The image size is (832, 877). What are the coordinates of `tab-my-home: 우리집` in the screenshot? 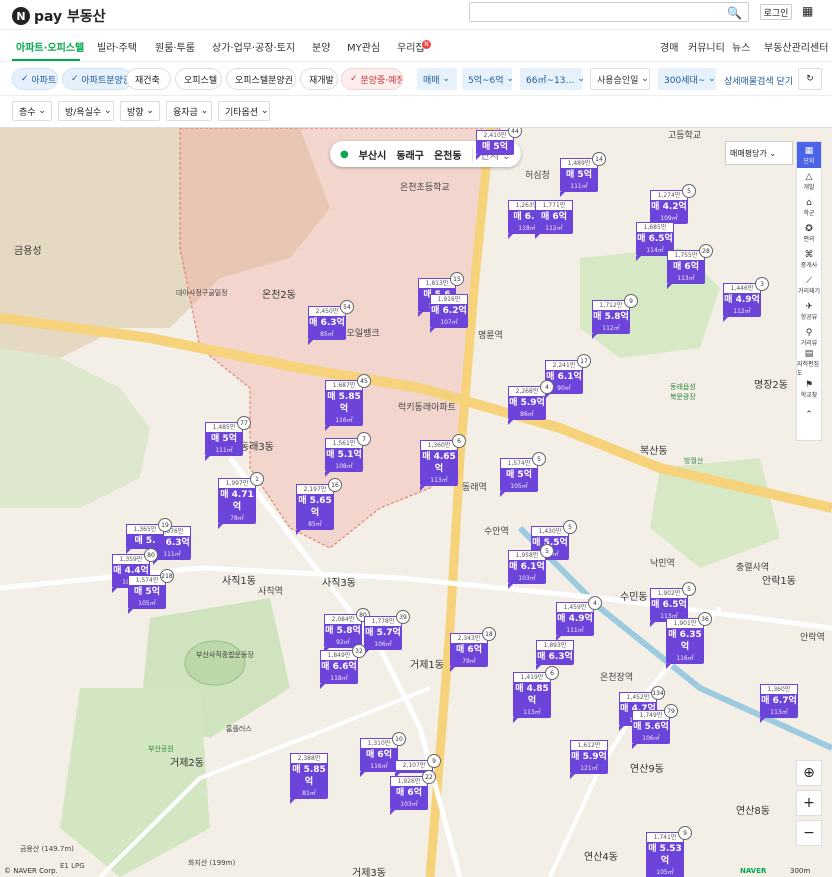 It's located at (411, 46).